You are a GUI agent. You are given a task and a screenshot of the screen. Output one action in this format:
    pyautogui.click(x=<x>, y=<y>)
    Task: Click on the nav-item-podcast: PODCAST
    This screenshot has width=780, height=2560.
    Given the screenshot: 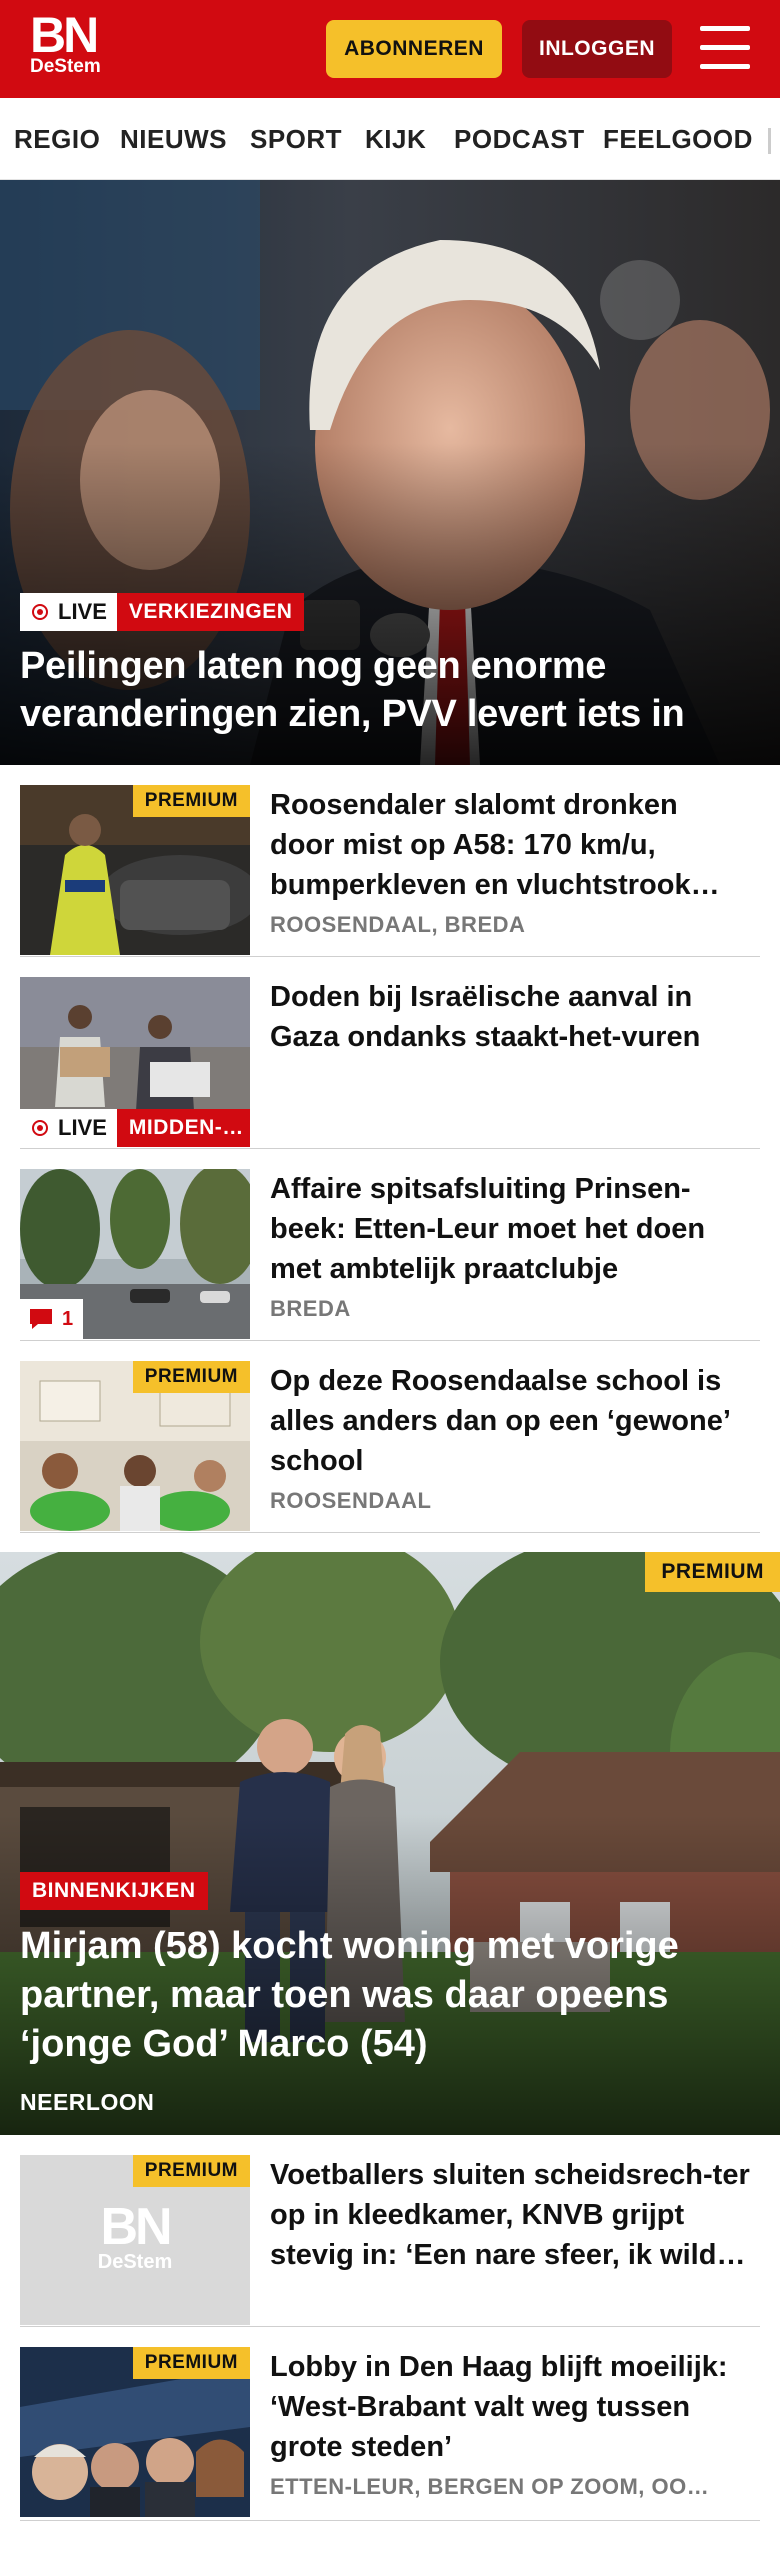 What is the action you would take?
    pyautogui.click(x=519, y=139)
    